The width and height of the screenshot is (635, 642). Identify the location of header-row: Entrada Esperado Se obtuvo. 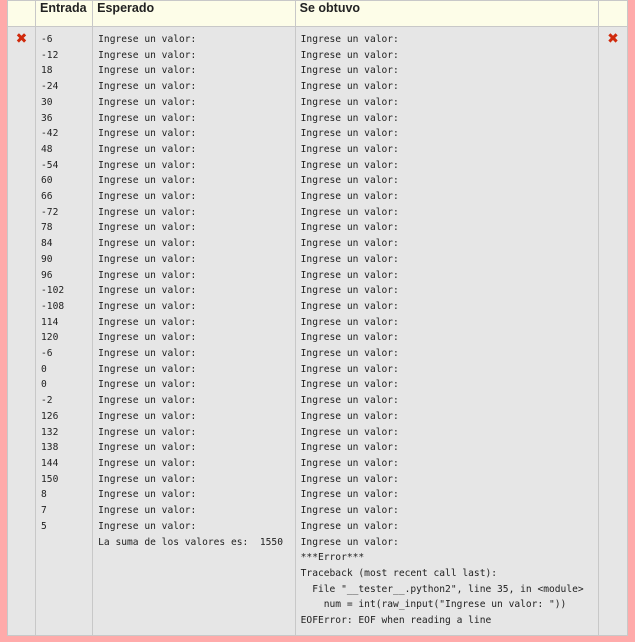
(317, 13).